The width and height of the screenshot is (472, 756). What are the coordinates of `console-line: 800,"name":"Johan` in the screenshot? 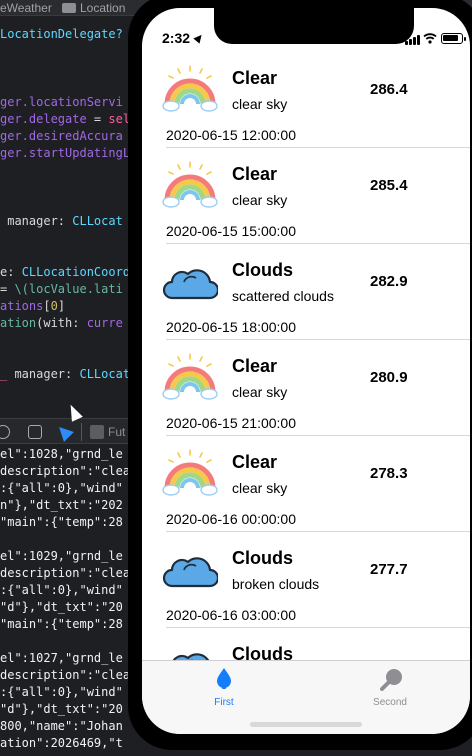 It's located at (61, 726).